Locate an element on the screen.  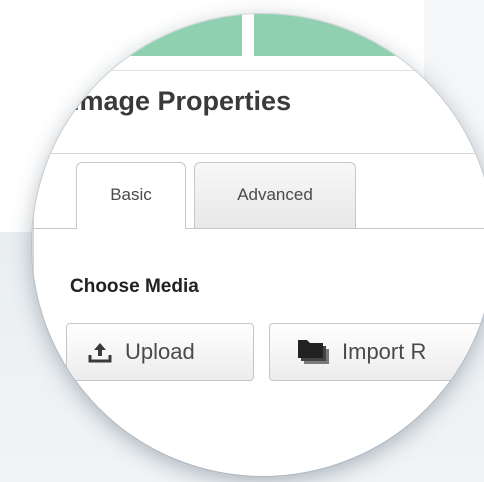
header-gap is located at coordinates (248, 35).